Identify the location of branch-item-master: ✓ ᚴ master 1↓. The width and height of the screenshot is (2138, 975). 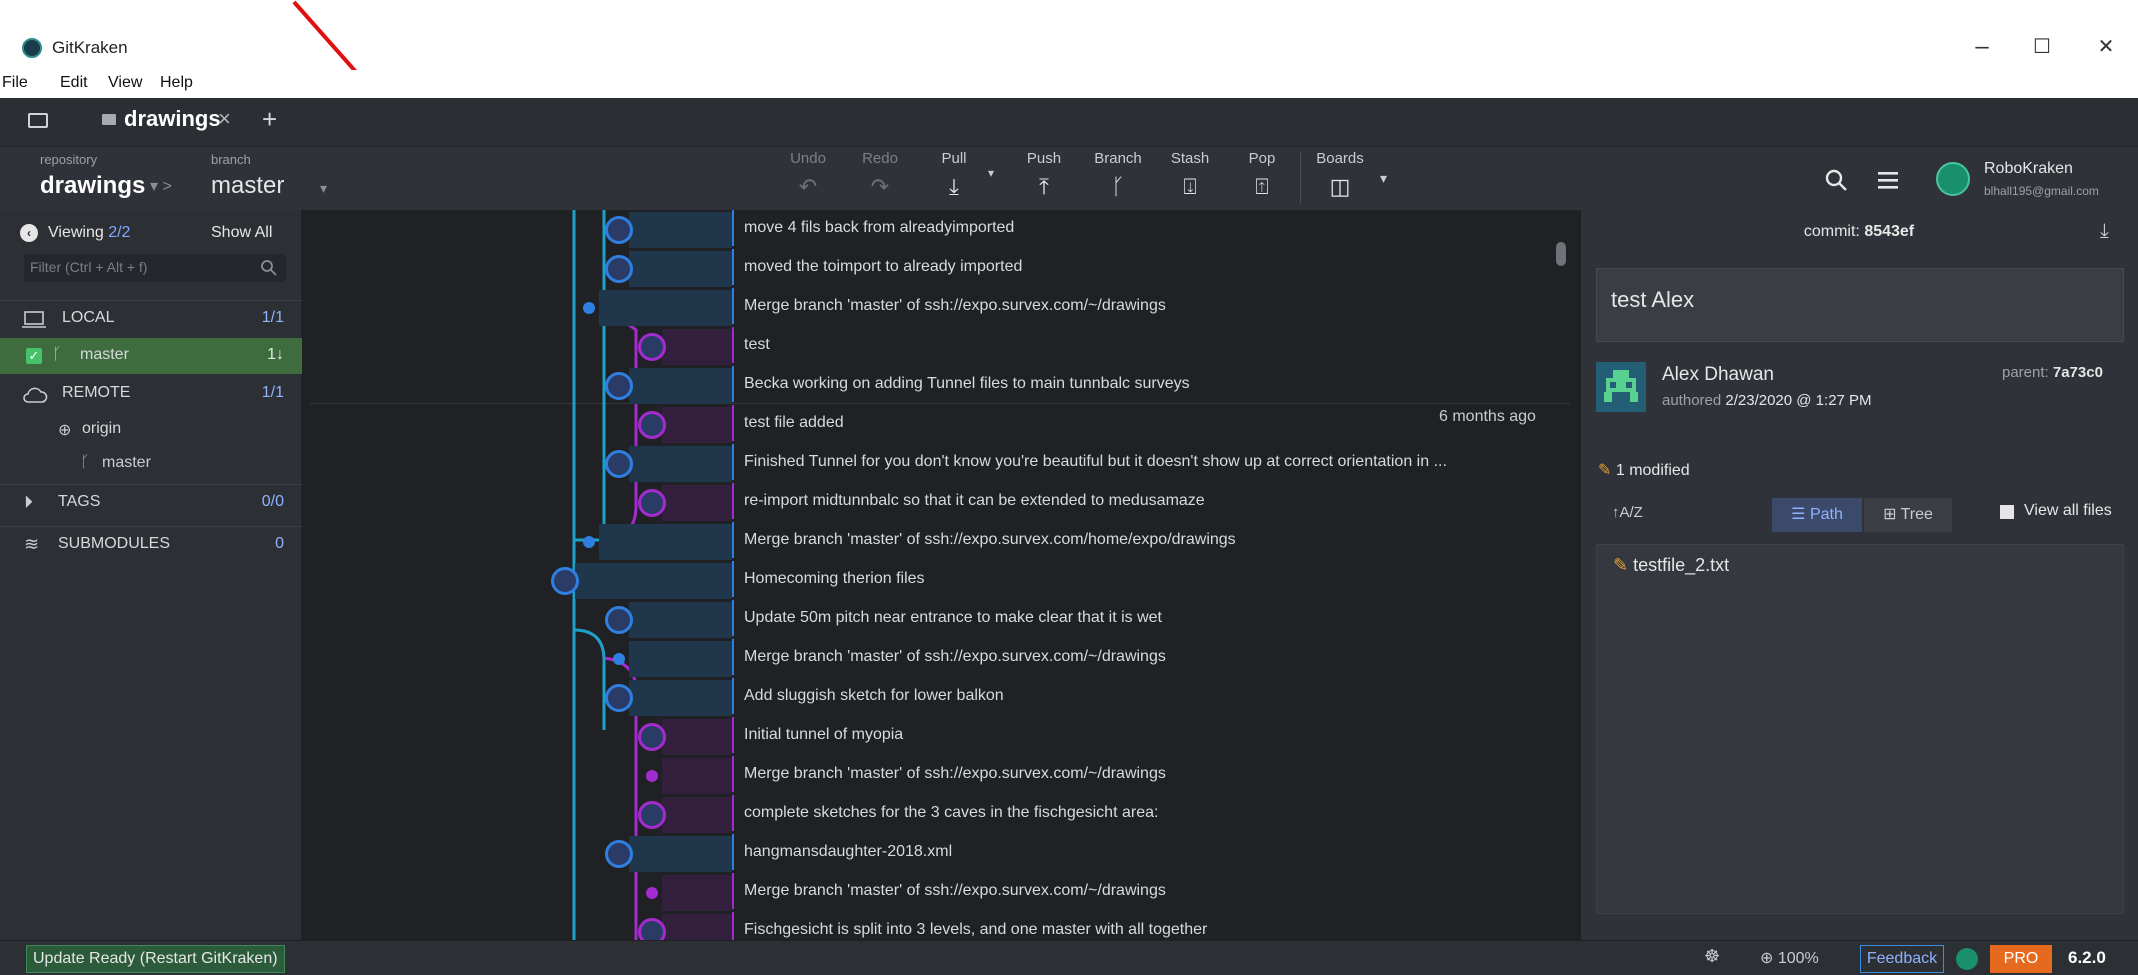
(151, 356).